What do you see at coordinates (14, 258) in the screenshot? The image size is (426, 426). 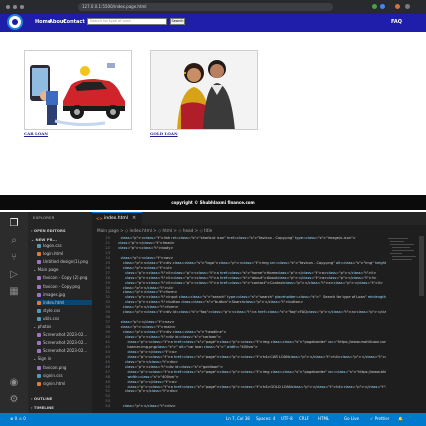 I see `source-control-icon: ⑂` at bounding box center [14, 258].